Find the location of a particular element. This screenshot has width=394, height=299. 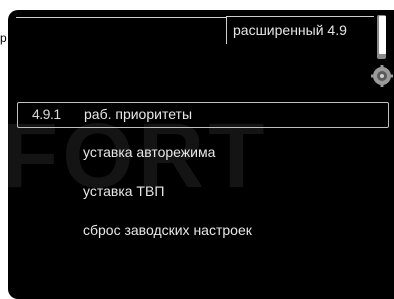

menu-item-tvp-setpoint: уставка ТВП is located at coordinates (203, 193).